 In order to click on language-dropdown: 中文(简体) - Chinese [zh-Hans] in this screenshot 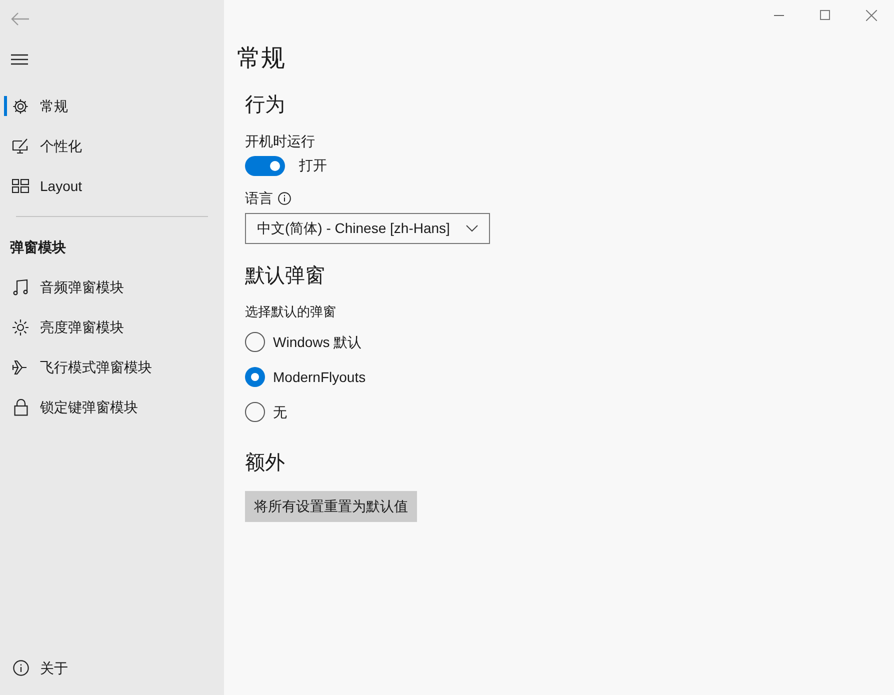, I will do `click(367, 228)`.